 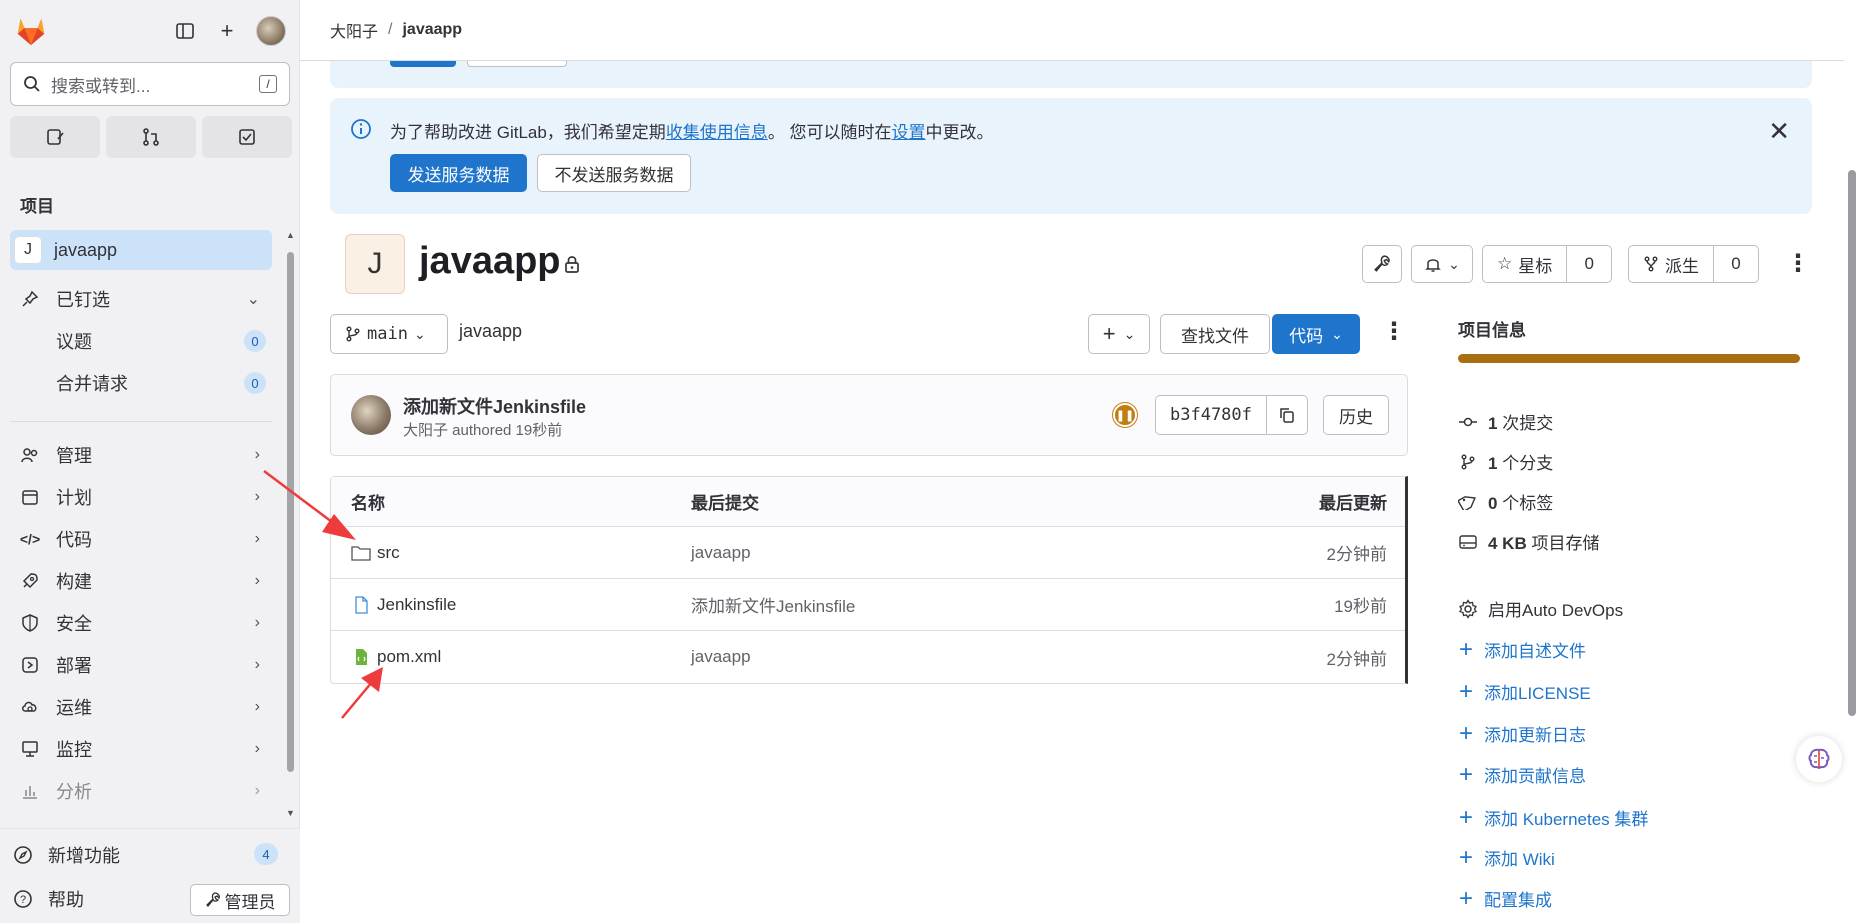 What do you see at coordinates (141, 539) in the screenshot?
I see `sidebar-item-code: </> 代码 ›` at bounding box center [141, 539].